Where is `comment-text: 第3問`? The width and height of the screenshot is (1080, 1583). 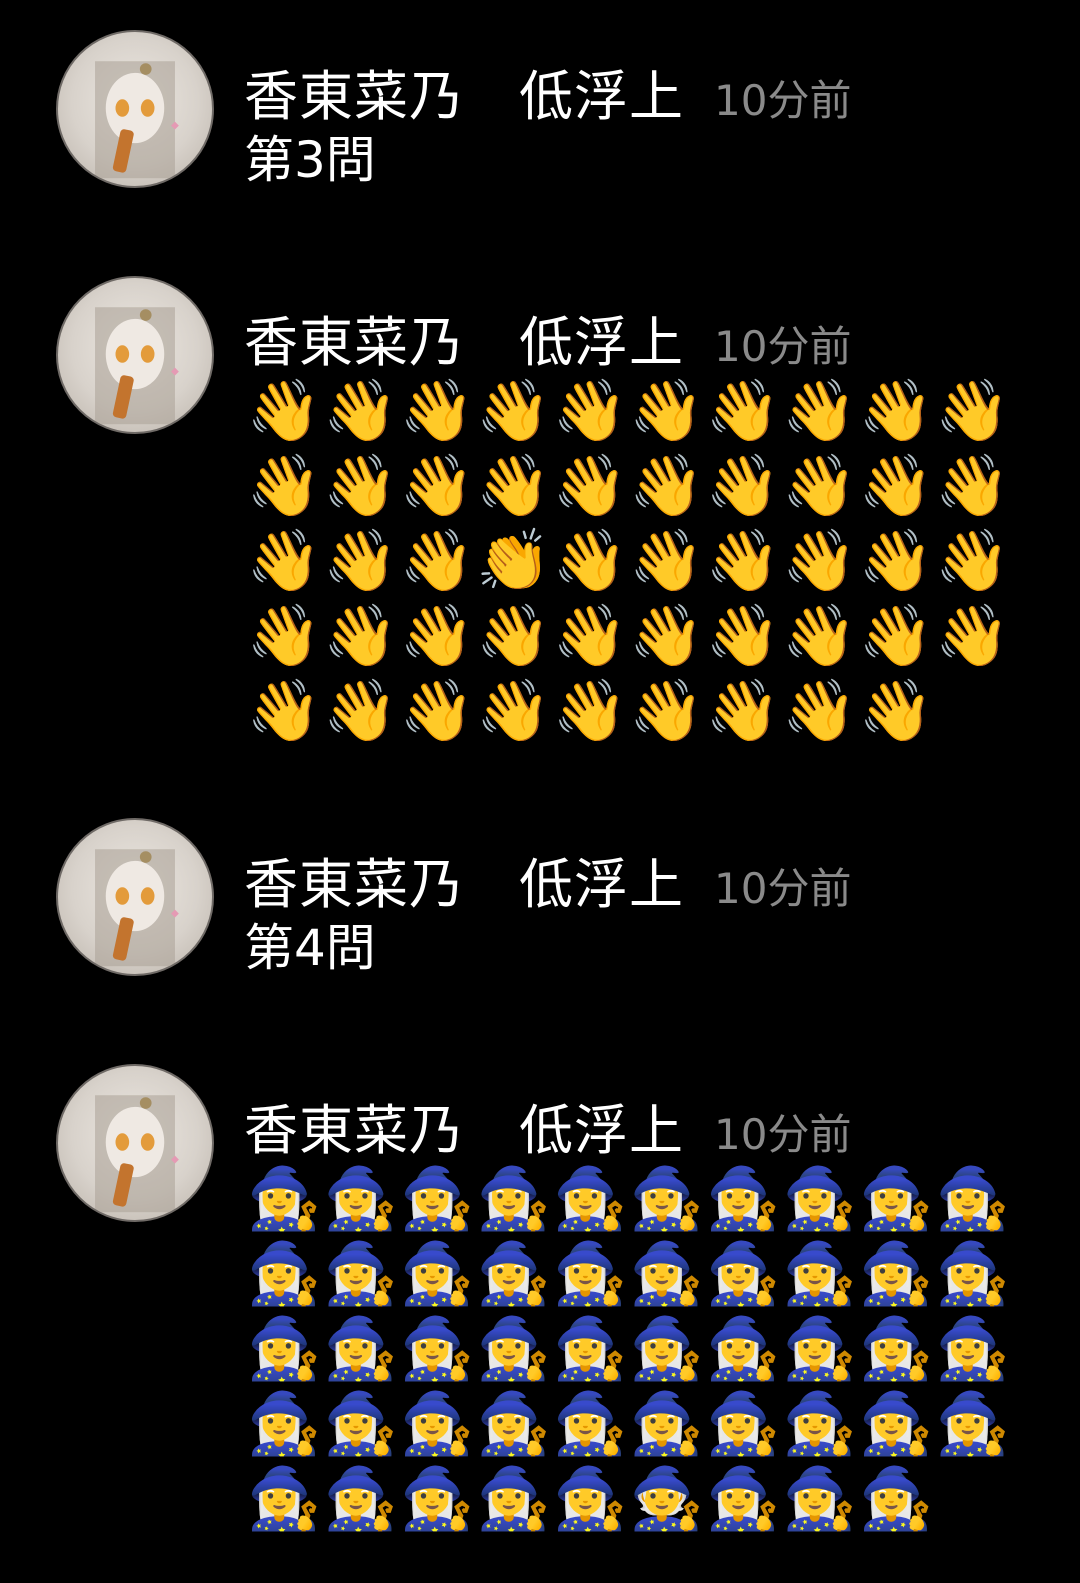 comment-text: 第3問 is located at coordinates (310, 160).